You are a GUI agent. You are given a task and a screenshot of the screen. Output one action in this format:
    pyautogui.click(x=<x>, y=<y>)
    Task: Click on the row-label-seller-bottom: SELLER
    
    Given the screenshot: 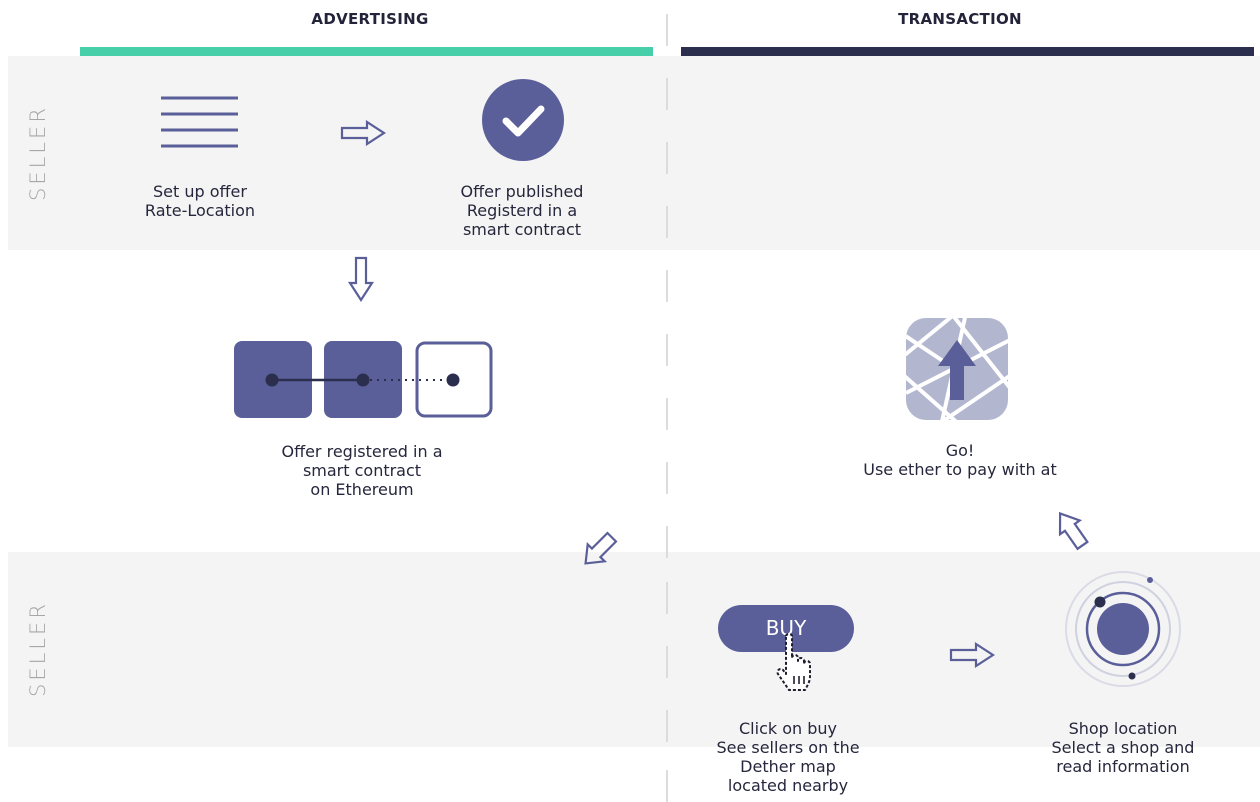 What is the action you would take?
    pyautogui.click(x=38, y=649)
    